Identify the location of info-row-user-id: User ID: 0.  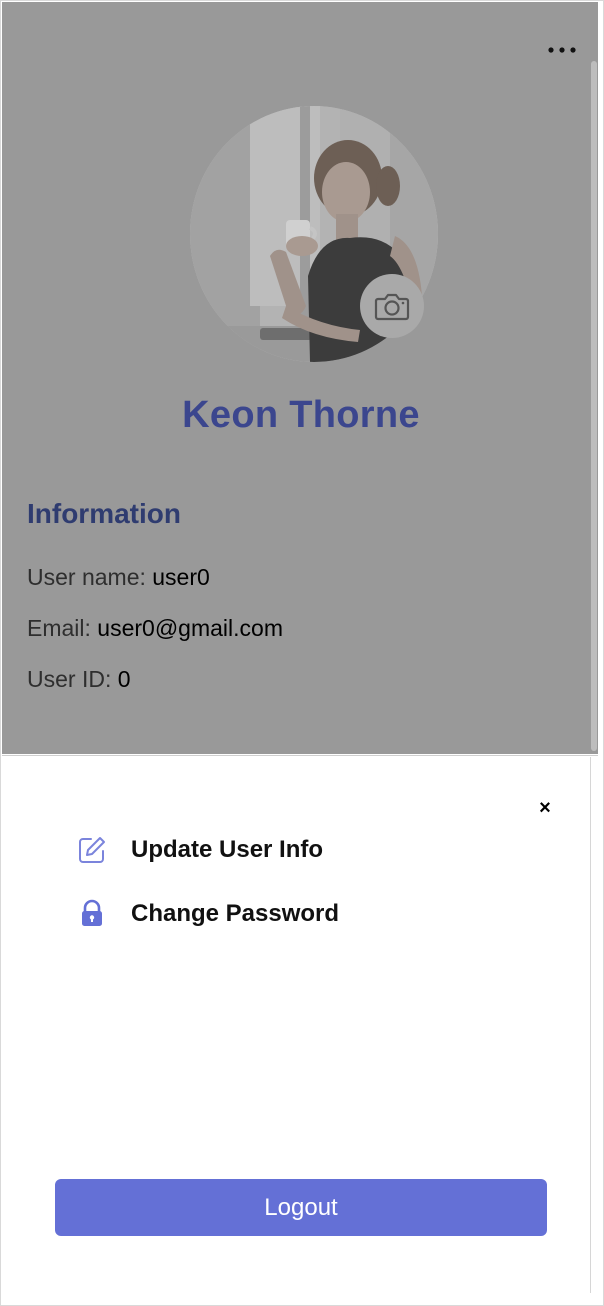
(79, 679).